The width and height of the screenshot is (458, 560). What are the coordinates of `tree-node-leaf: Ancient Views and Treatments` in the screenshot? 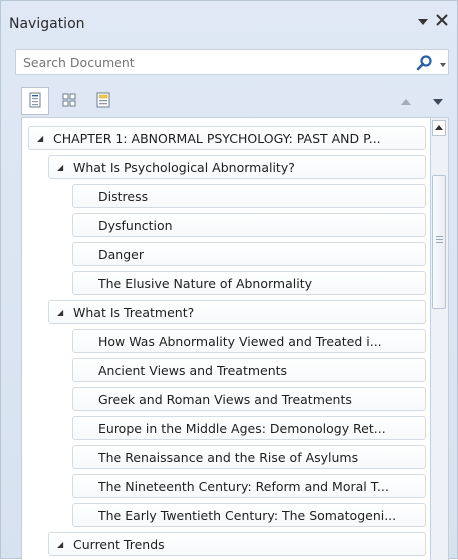 It's located at (249, 370).